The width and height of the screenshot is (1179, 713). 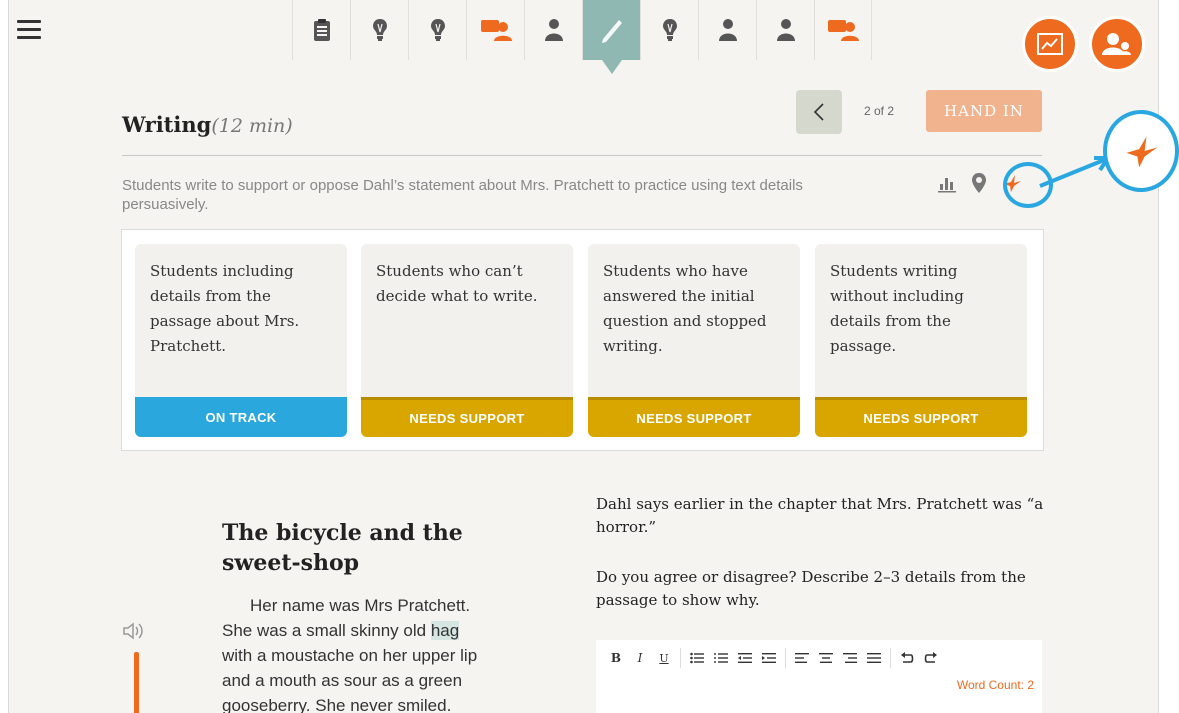 I want to click on bullet-list-icon, so click(x=697, y=658).